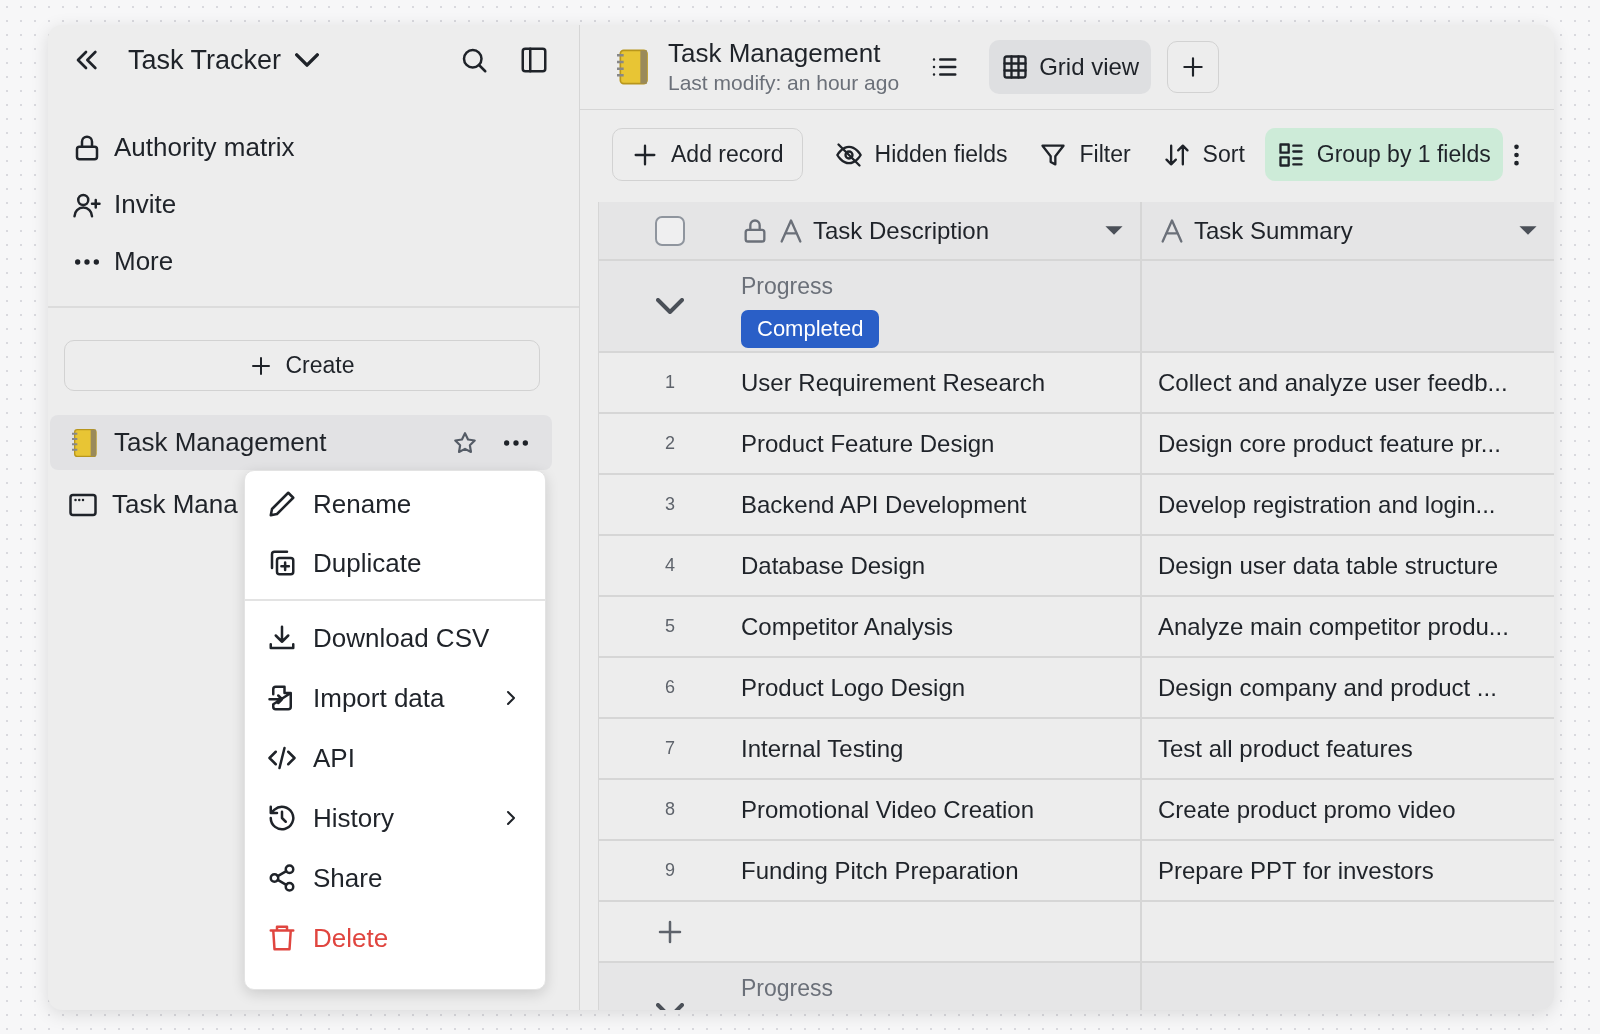 The width and height of the screenshot is (1600, 1034). Describe the element at coordinates (1085, 154) in the screenshot. I see `toolbar-button: Filter` at that location.